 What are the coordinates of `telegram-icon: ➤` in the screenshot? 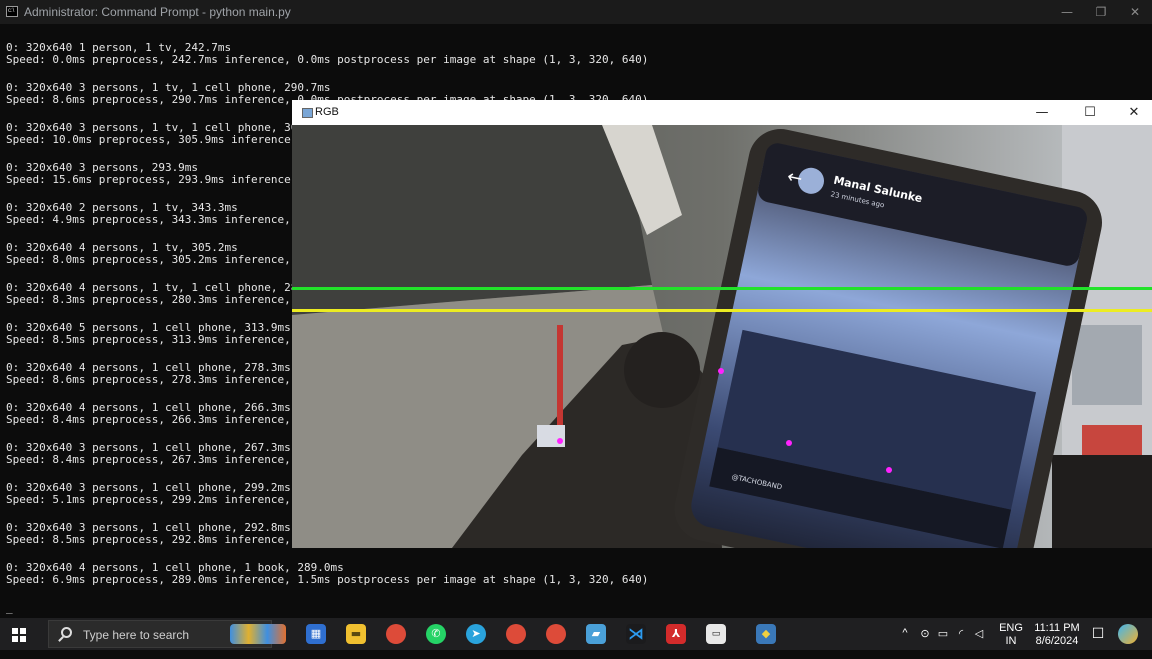 It's located at (476, 634).